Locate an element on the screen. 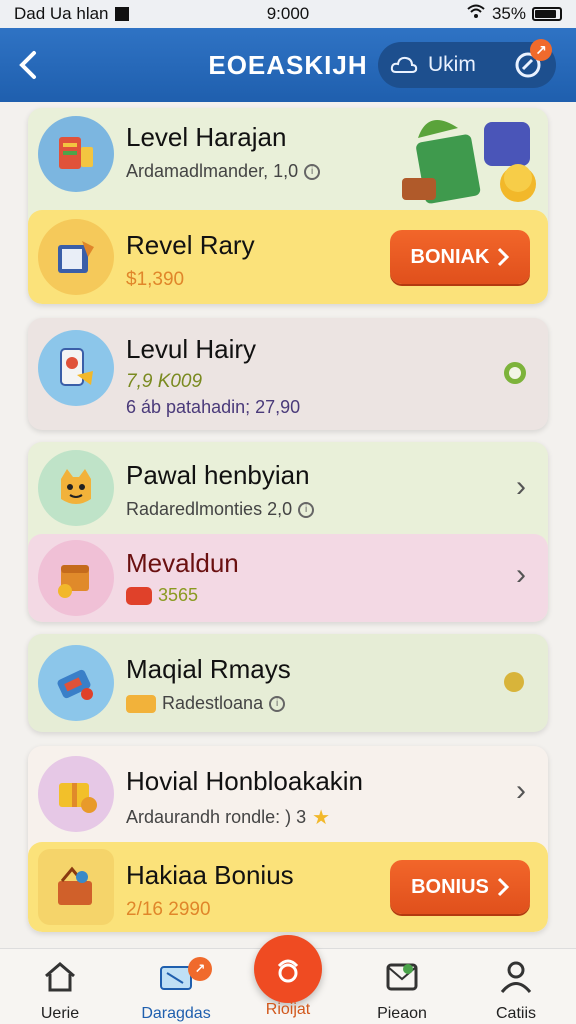 The height and width of the screenshot is (1024, 576). item-title: Hovial Honbloakakin is located at coordinates (245, 781).